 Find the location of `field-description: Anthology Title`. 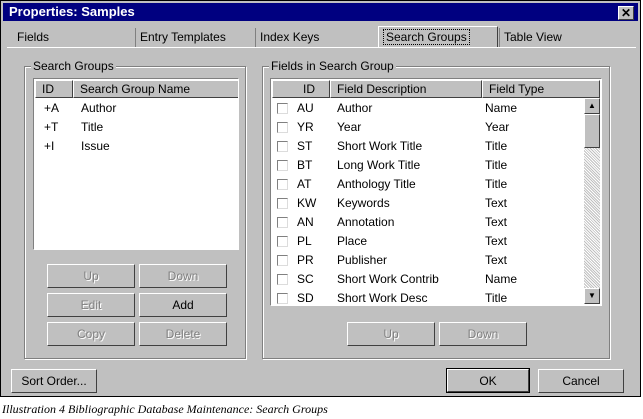

field-description: Anthology Title is located at coordinates (376, 184).